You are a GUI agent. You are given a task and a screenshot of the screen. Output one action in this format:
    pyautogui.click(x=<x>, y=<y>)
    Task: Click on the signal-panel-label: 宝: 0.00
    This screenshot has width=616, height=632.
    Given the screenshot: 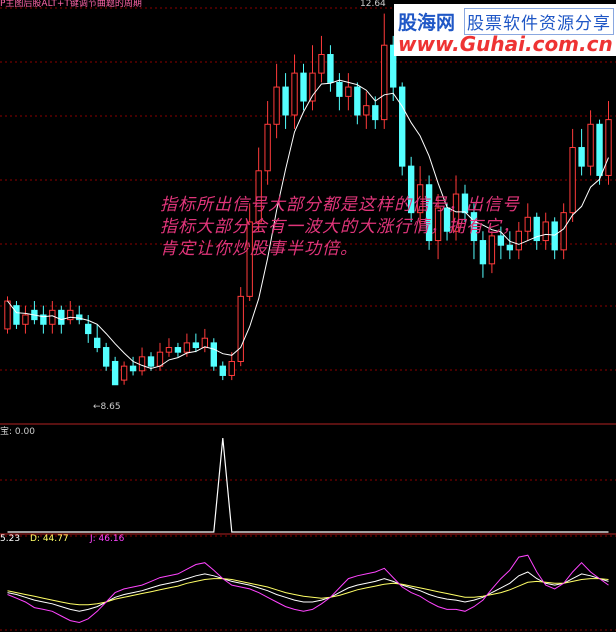 What is the action you would take?
    pyautogui.click(x=17, y=432)
    